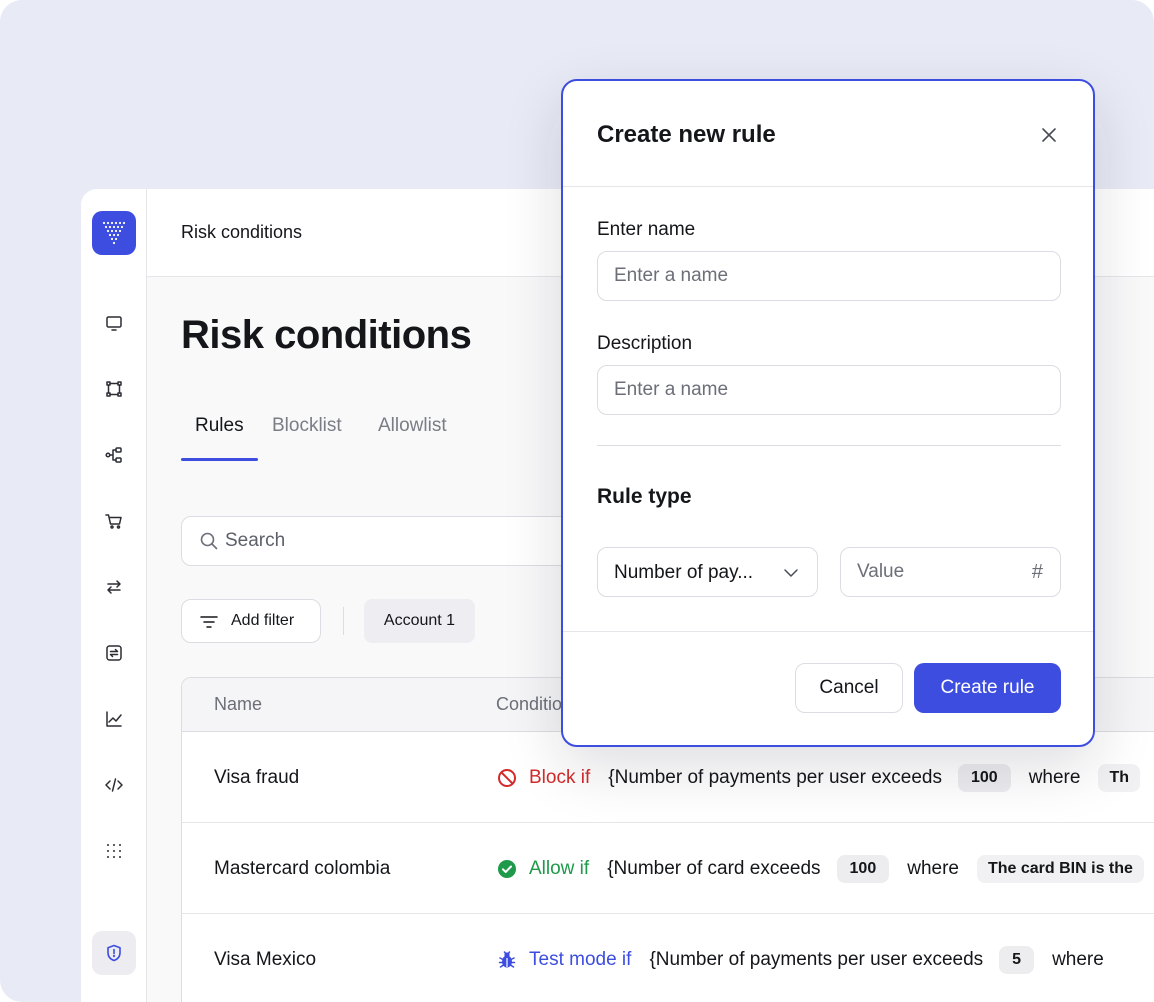 The height and width of the screenshot is (1002, 1154). I want to click on grid-icon, so click(114, 851).